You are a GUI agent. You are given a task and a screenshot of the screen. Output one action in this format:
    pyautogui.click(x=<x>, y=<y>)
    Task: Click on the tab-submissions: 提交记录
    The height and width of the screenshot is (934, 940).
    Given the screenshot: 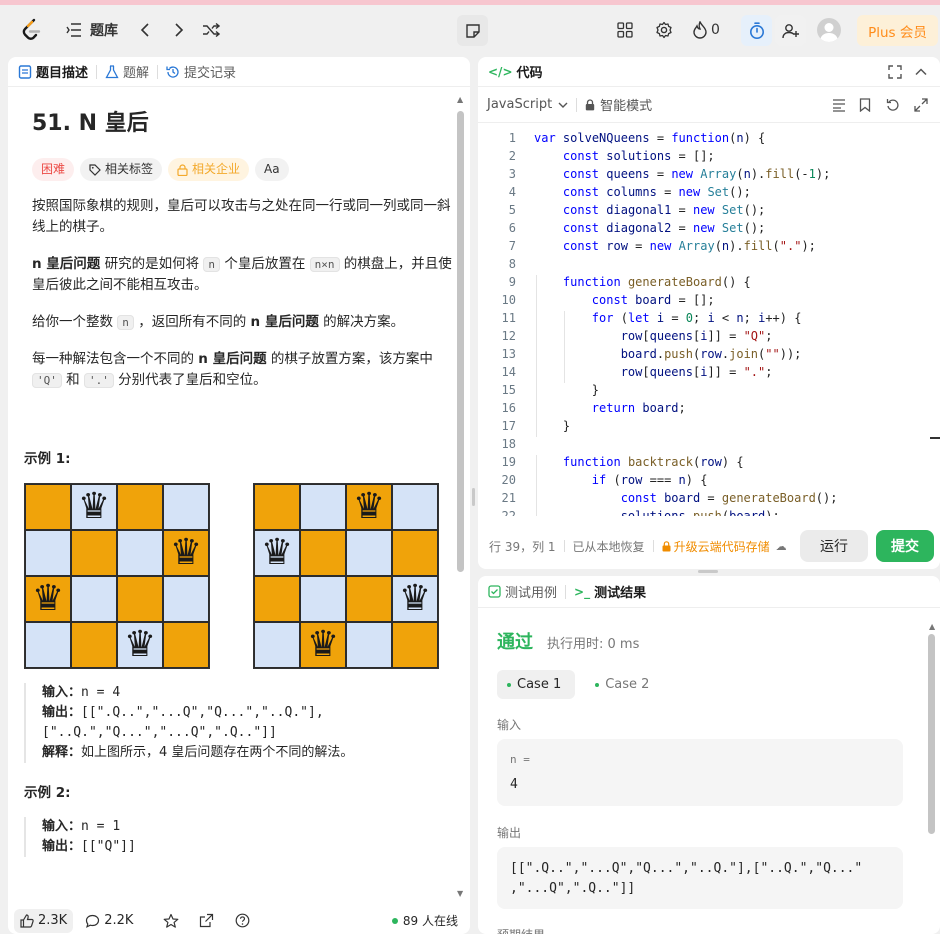 What is the action you would take?
    pyautogui.click(x=201, y=71)
    